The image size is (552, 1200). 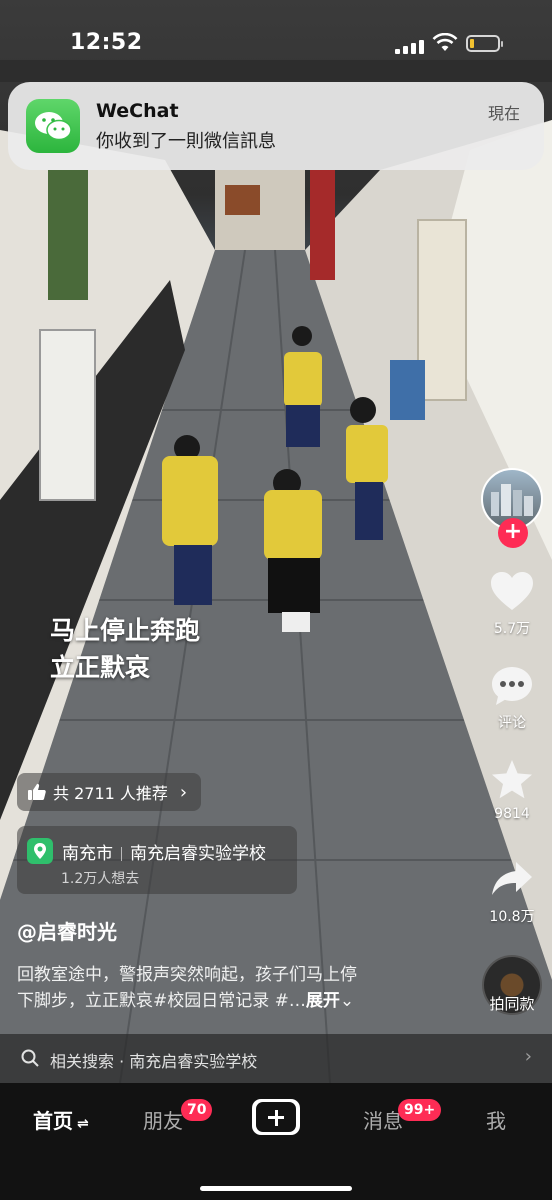 I want to click on location-divider, so click(x=121, y=854).